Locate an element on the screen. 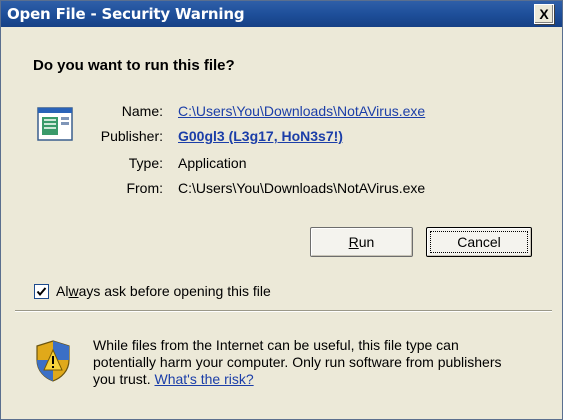  whats-the-risk-link: What's the risk? is located at coordinates (203, 379).